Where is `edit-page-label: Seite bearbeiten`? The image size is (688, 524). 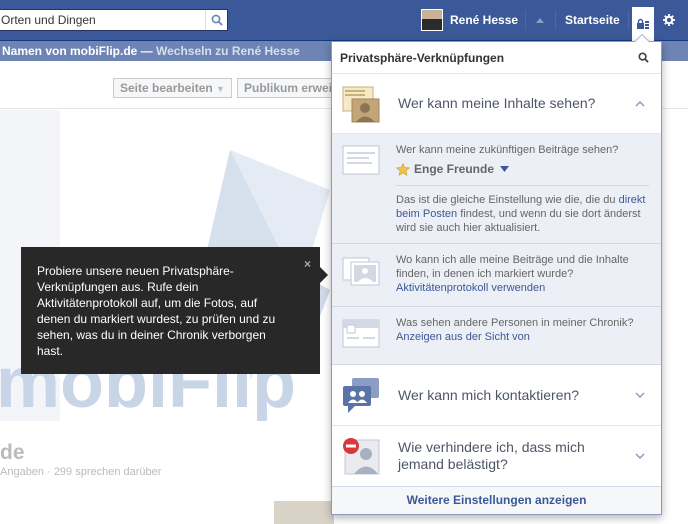 edit-page-label: Seite bearbeiten is located at coordinates (166, 88).